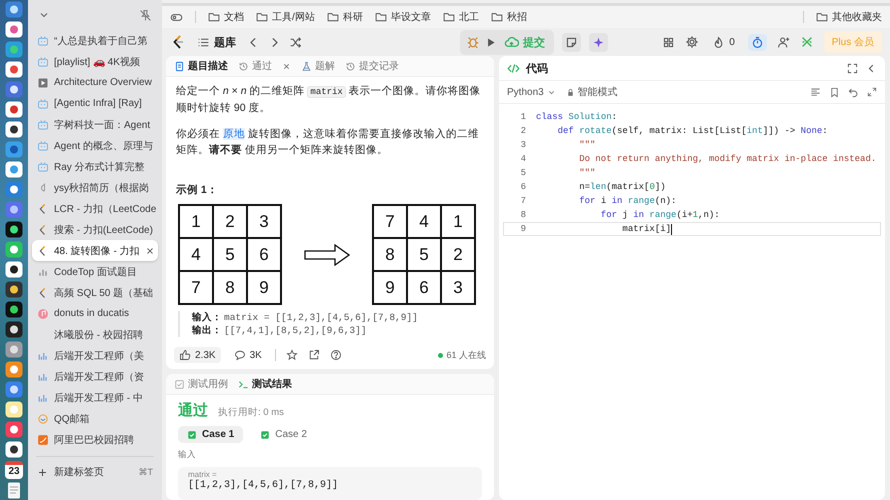  What do you see at coordinates (327, 255) in the screenshot?
I see `arrow-icon` at bounding box center [327, 255].